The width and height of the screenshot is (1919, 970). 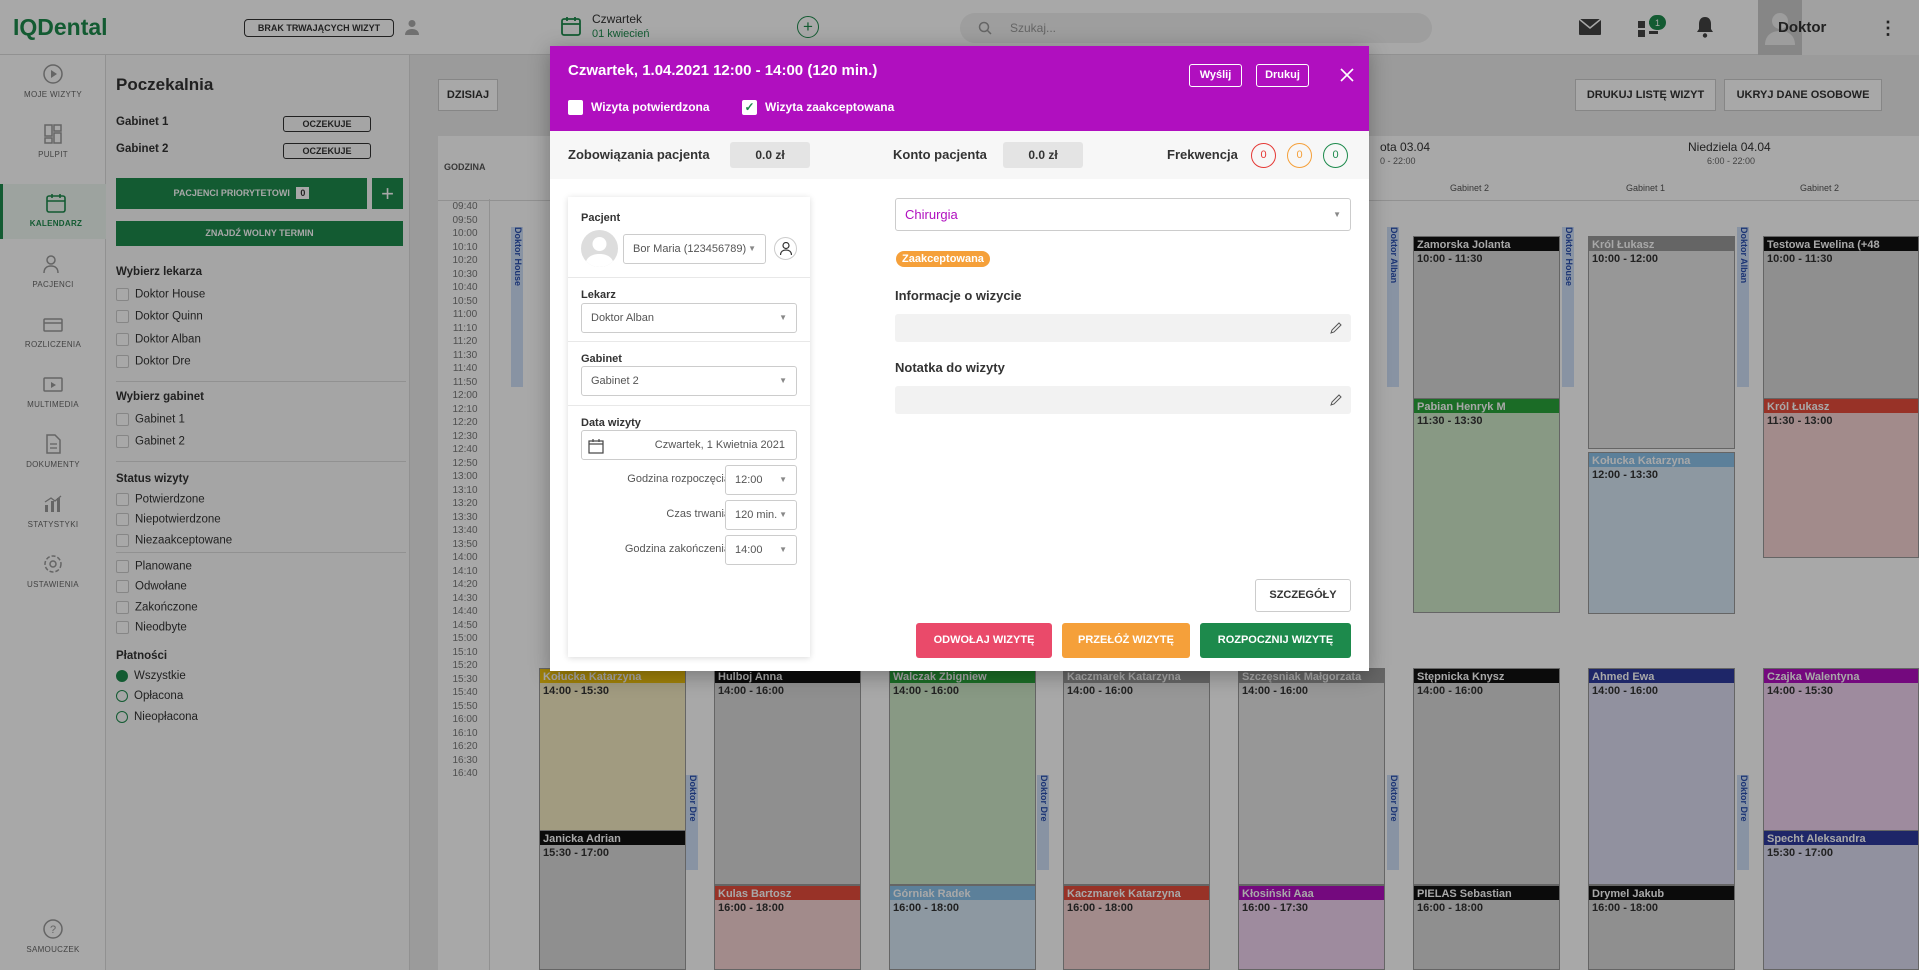 I want to click on send-button: Wyślij, so click(x=1215, y=75).